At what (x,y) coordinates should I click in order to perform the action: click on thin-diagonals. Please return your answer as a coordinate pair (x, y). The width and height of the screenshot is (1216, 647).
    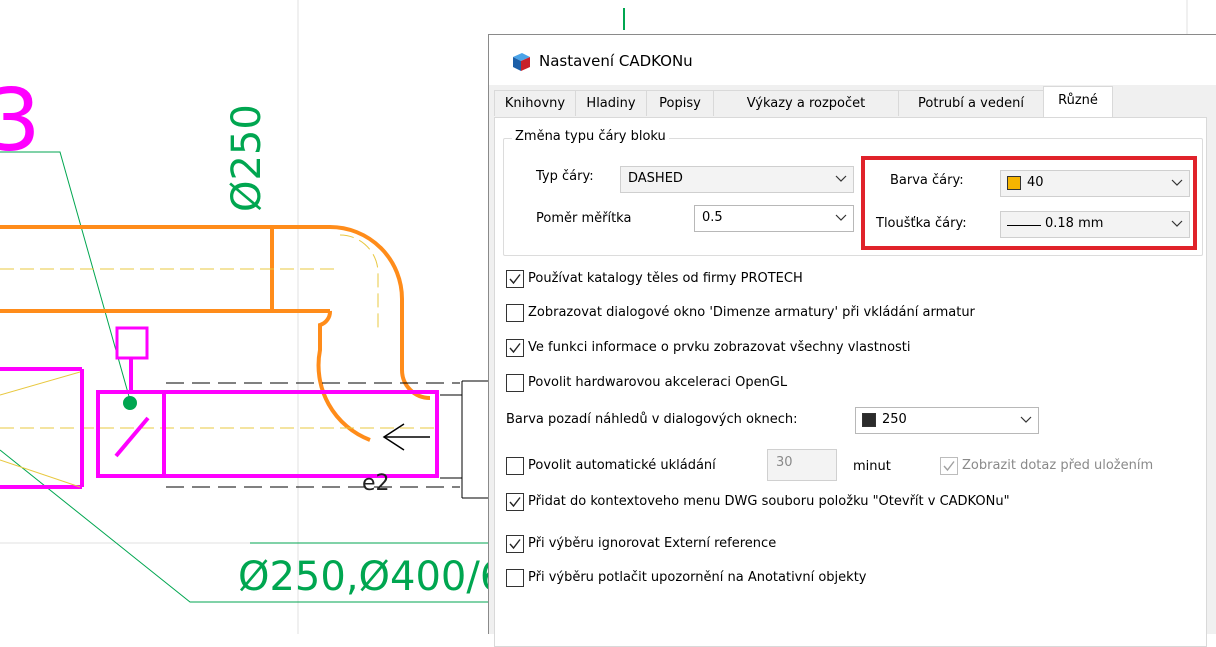
    Looking at the image, I should click on (40, 429).